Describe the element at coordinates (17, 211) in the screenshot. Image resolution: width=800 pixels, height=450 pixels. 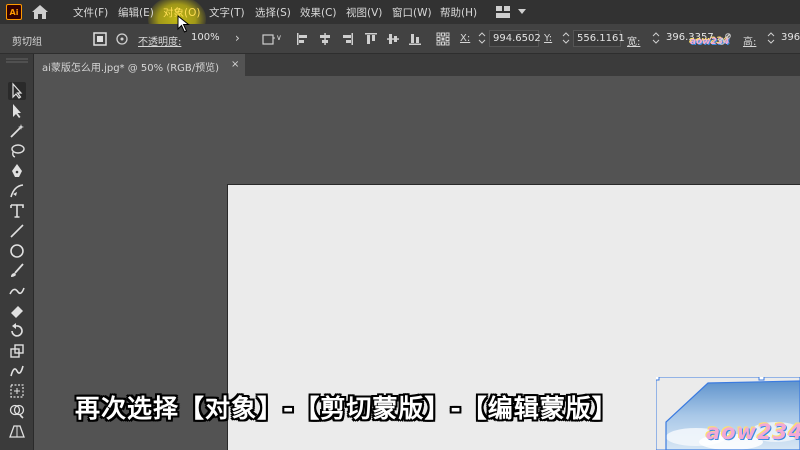
I see `type-icon` at that location.